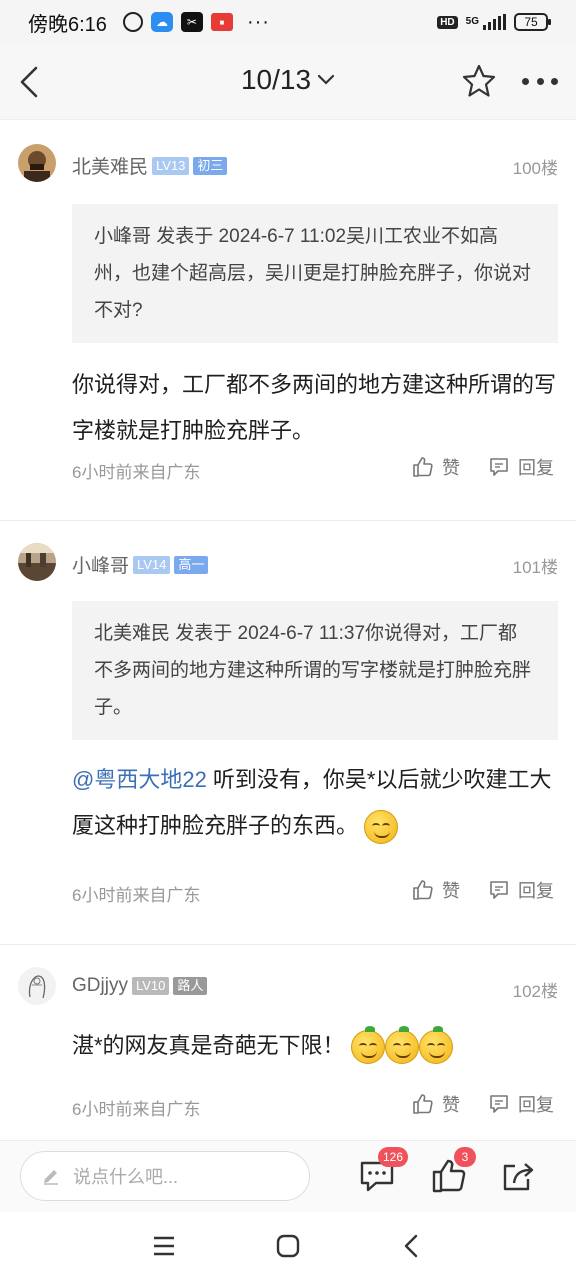  I want to click on top-nav-bar: 10/13, so click(288, 82).